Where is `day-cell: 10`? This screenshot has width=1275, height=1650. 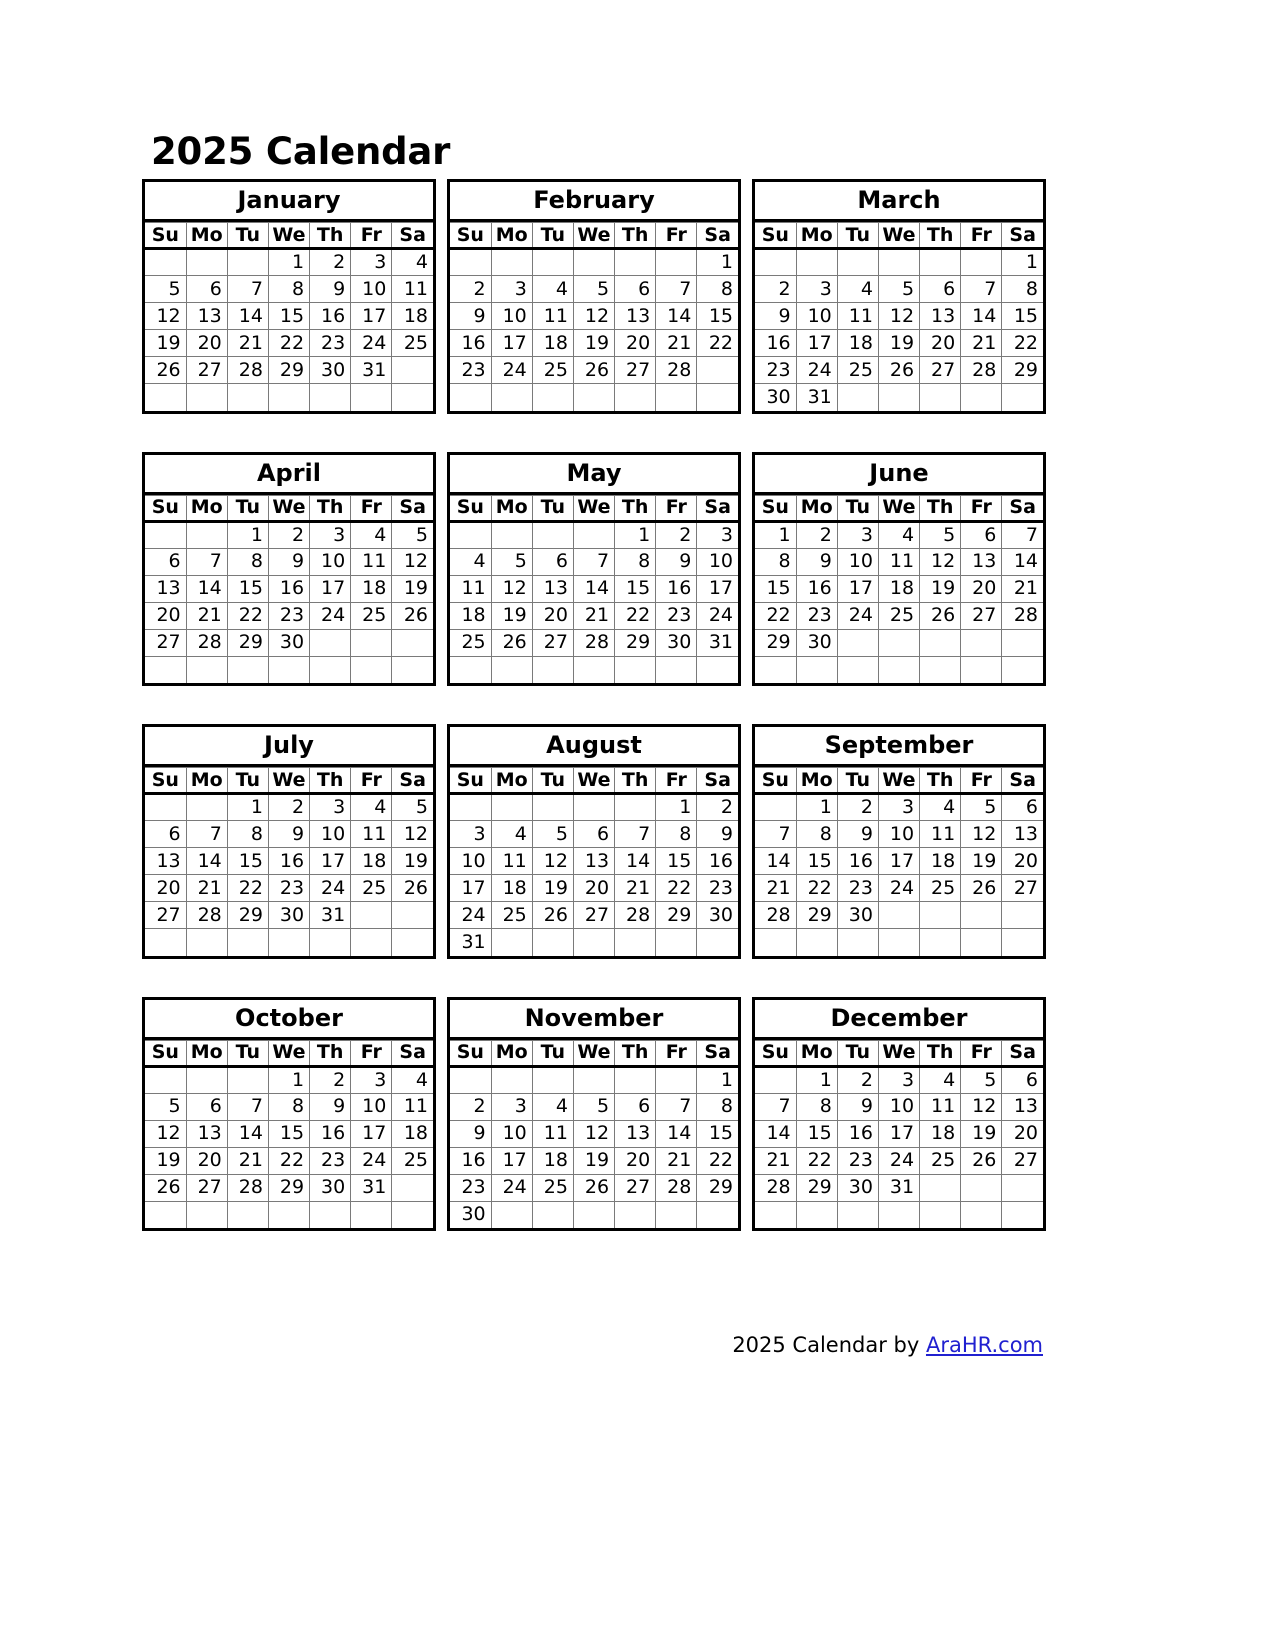
day-cell: 10 is located at coordinates (511, 316).